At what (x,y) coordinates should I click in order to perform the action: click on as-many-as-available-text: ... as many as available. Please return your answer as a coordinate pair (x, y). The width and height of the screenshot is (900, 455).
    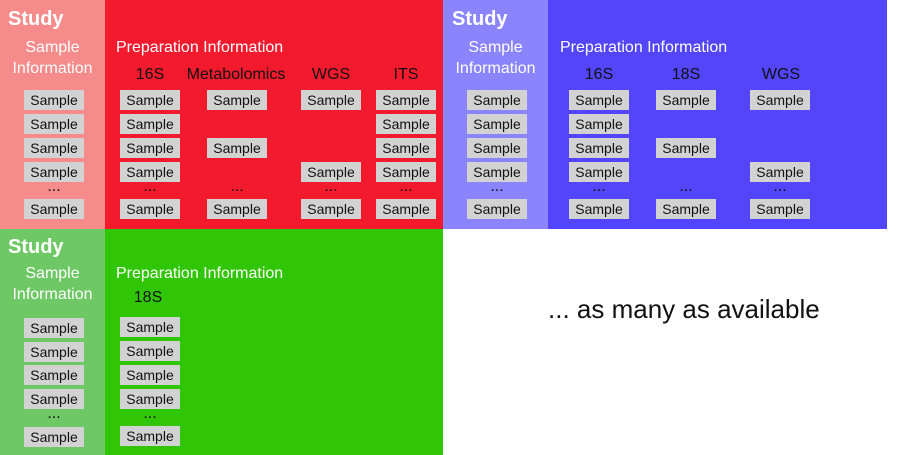
    Looking at the image, I should click on (684, 309).